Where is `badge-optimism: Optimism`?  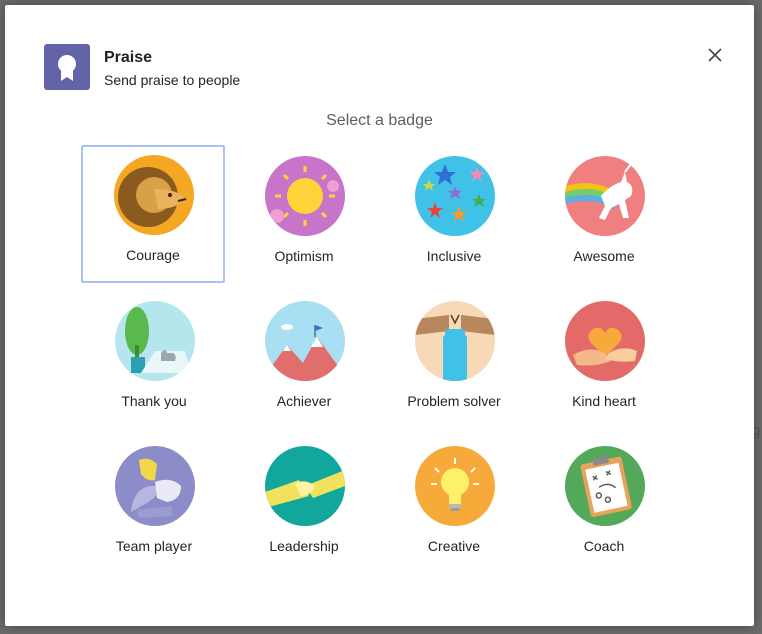
badge-optimism: Optimism is located at coordinates (304, 215).